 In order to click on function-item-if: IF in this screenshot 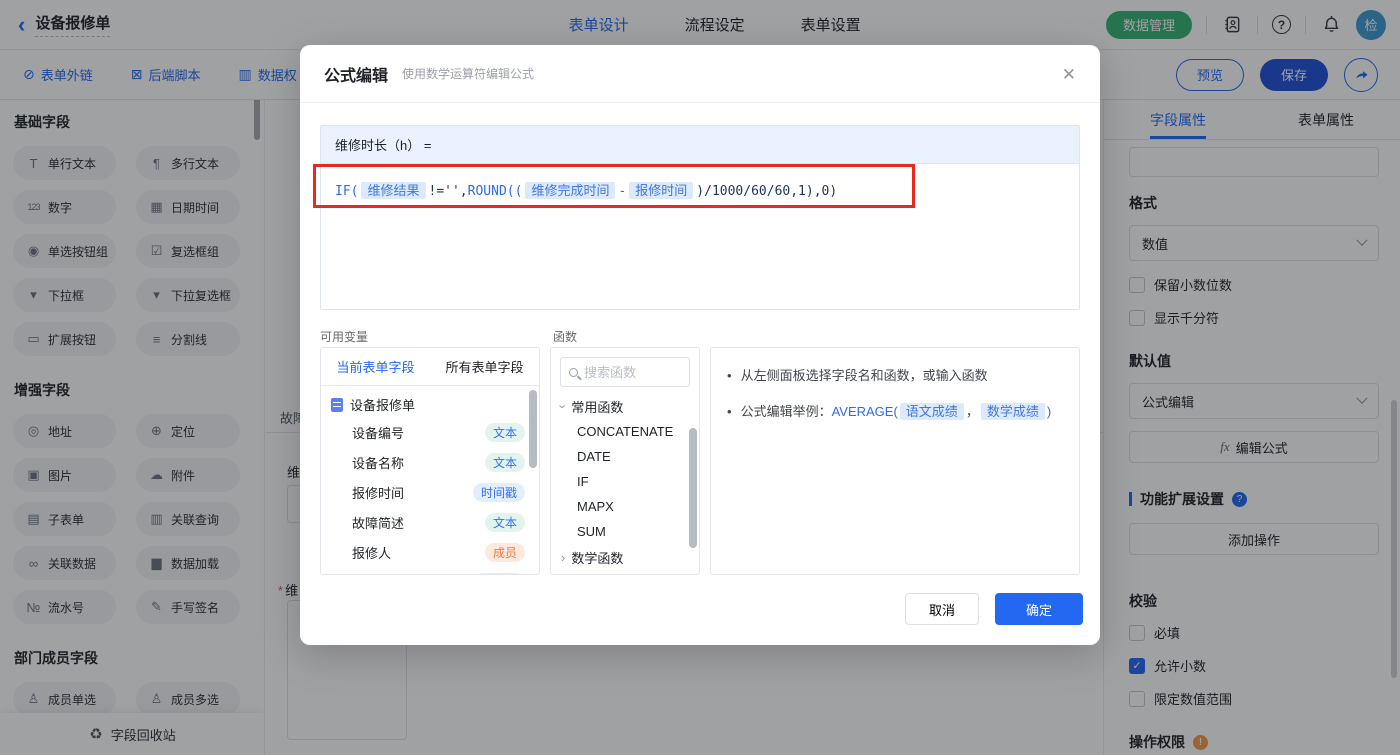, I will do `click(625, 481)`.